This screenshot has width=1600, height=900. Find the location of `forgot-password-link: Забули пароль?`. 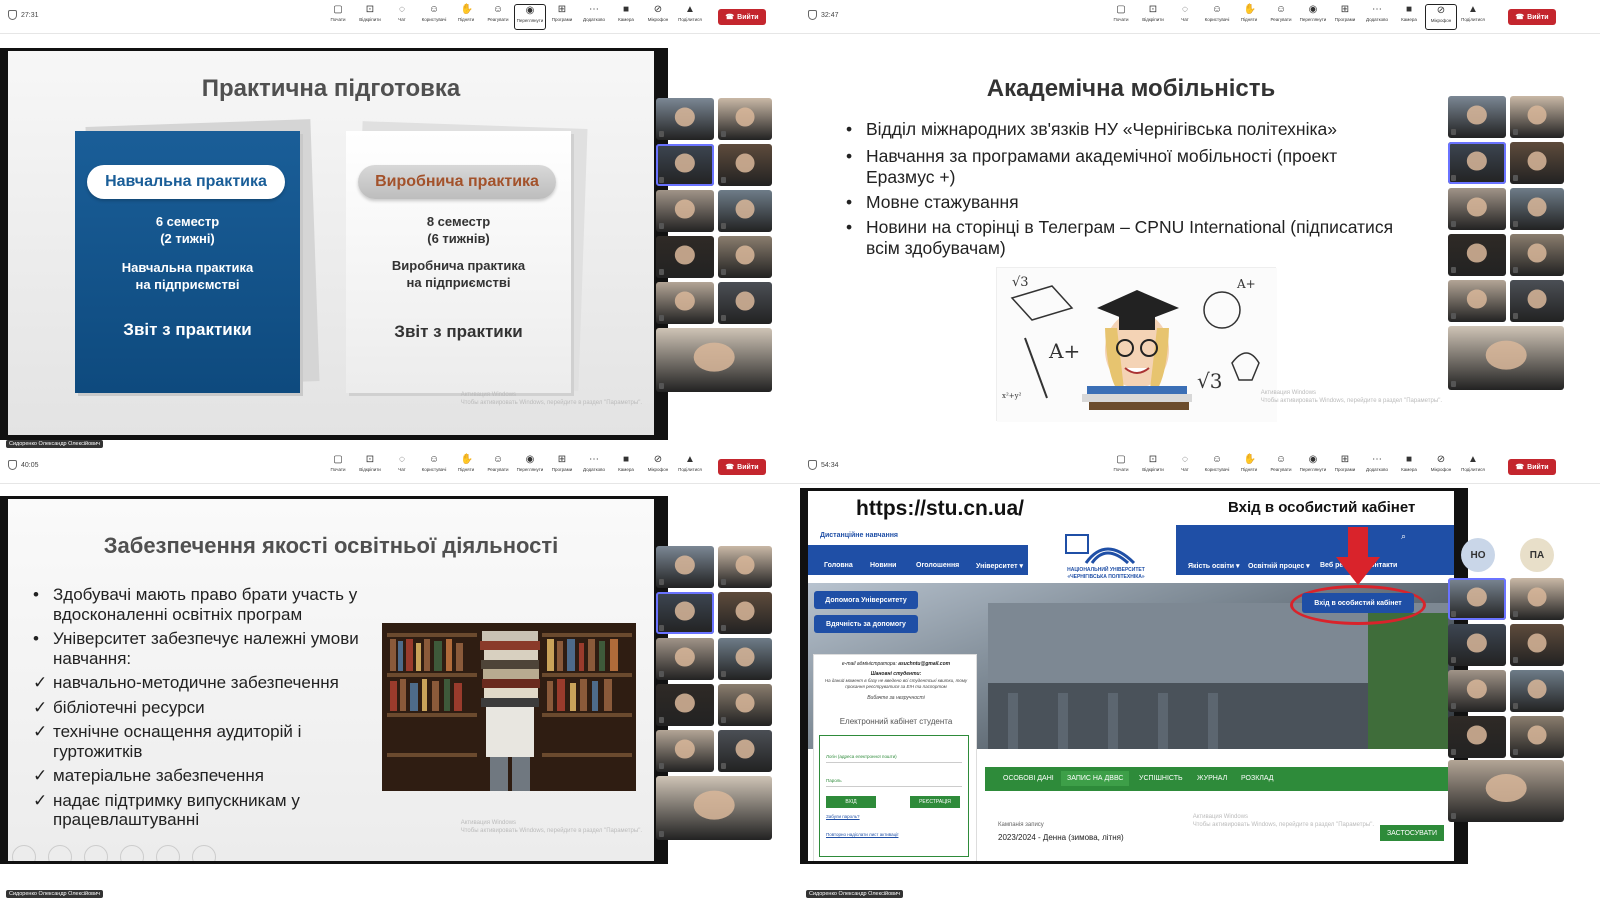

forgot-password-link: Забули пароль? is located at coordinates (843, 816).